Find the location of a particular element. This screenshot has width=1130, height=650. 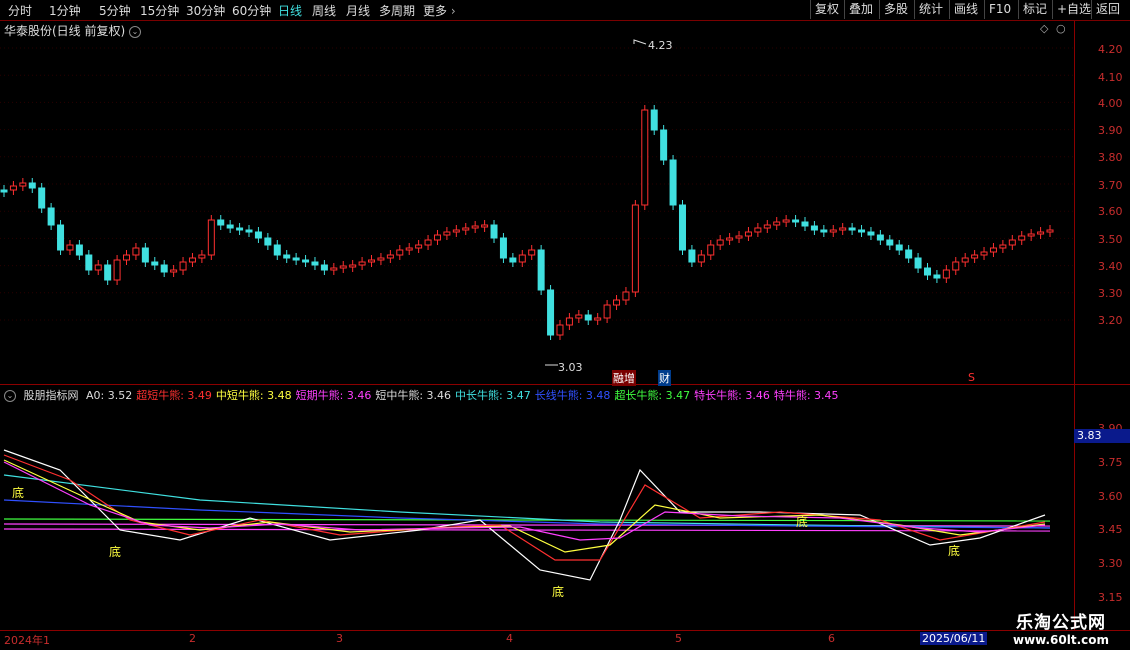

indicator-value: A0: 3.52 is located at coordinates (109, 395).